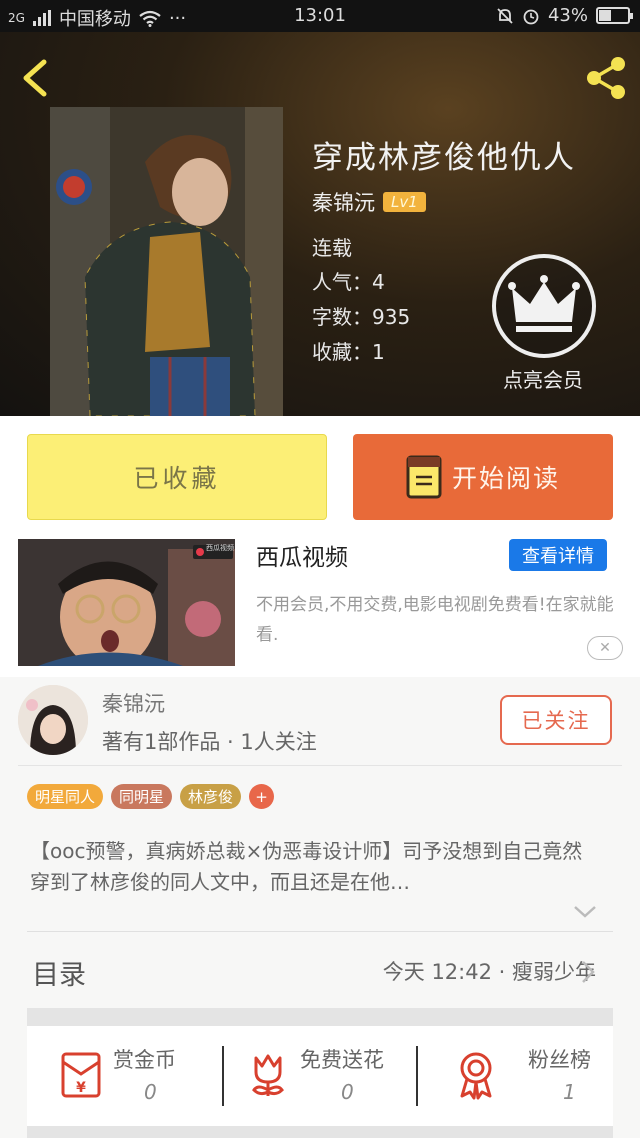 This screenshot has width=640, height=1138. I want to click on author-card-summary: 著有1部作品 · 1人关注, so click(209, 742).